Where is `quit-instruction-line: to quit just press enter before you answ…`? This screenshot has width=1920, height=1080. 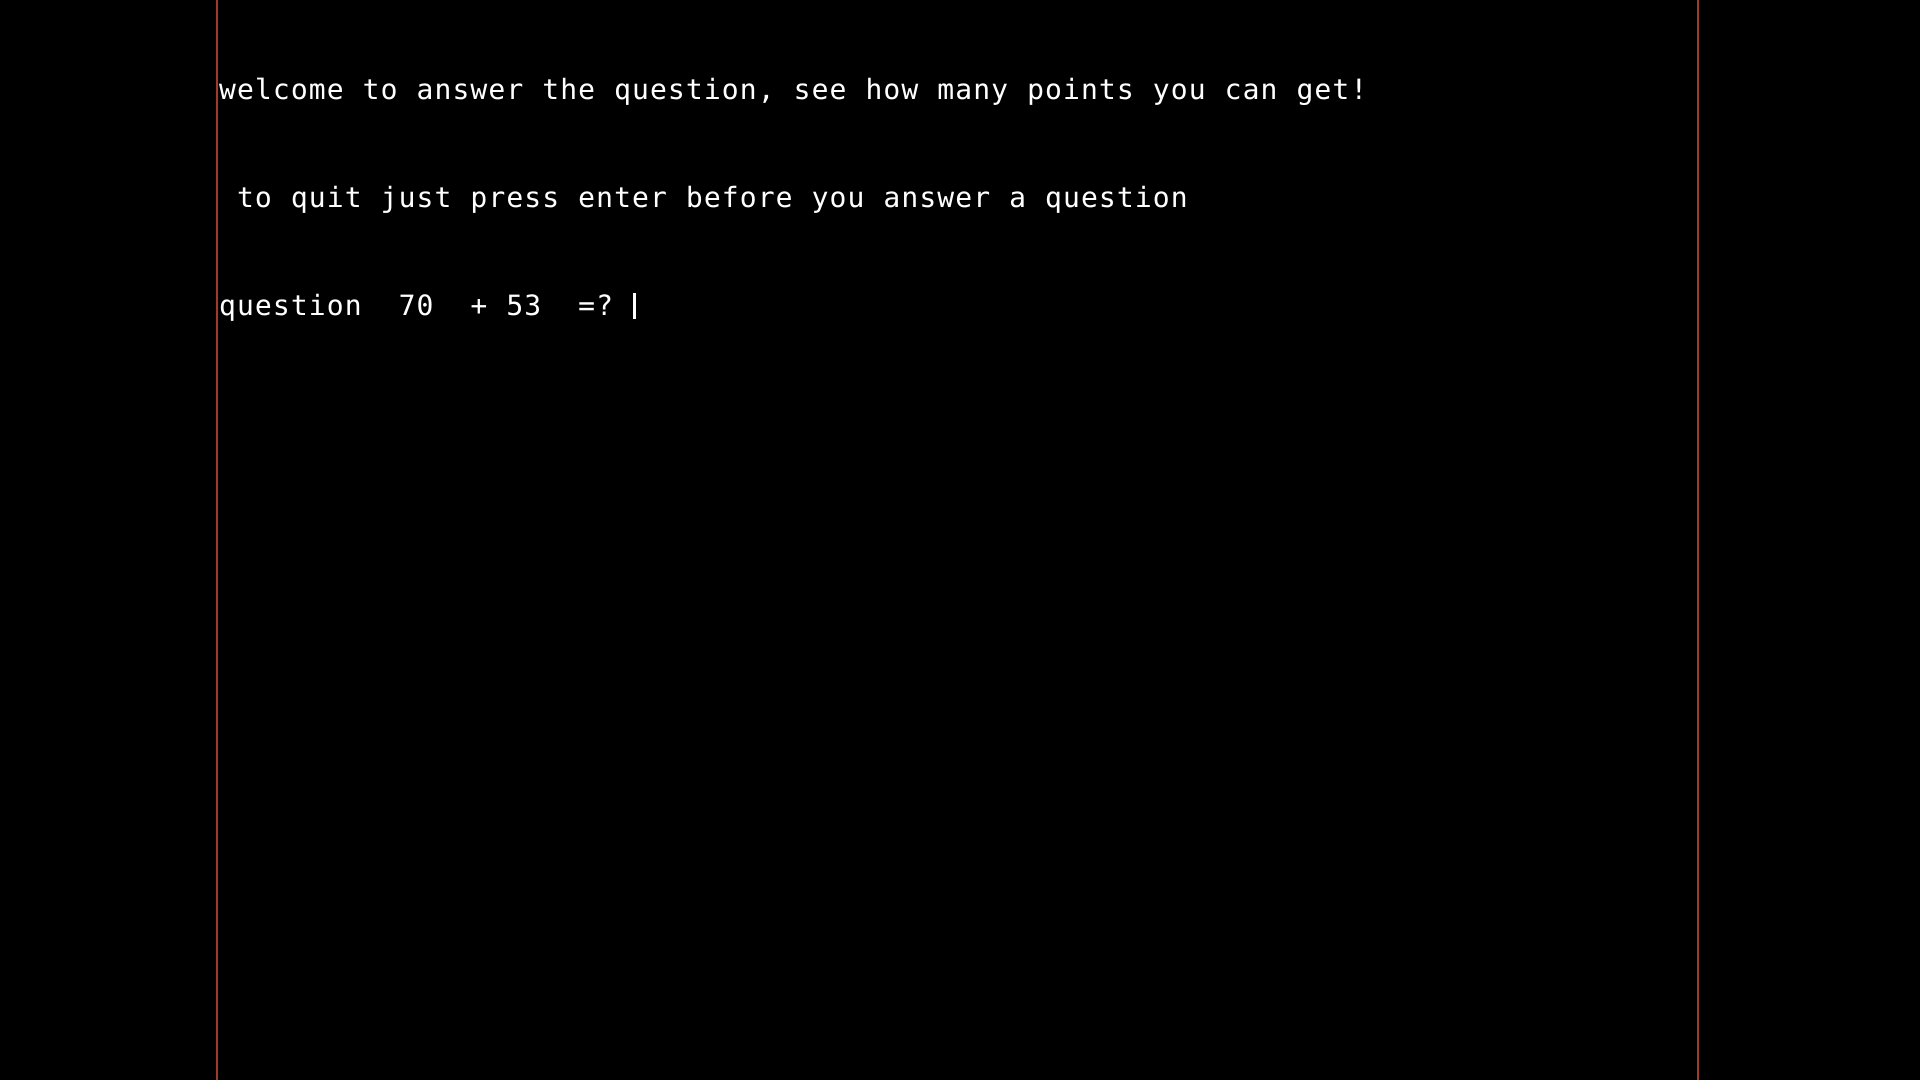 quit-instruction-line: to quit just press enter before you answ… is located at coordinates (704, 197).